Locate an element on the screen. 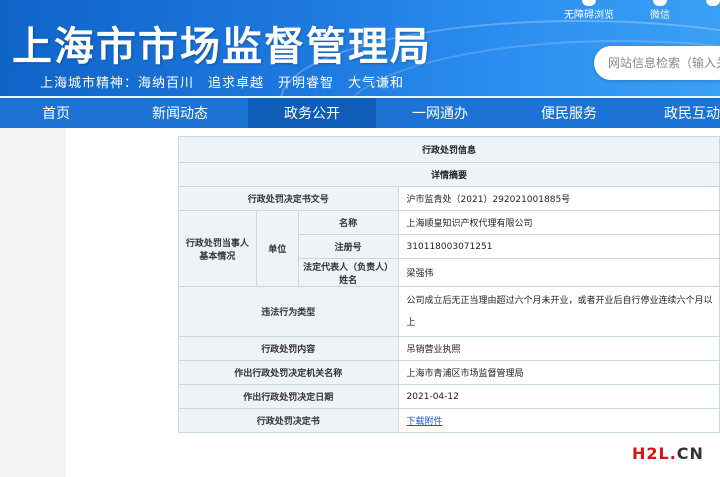  rep-label: 法定代表人（负责人）姓名 is located at coordinates (348, 272).